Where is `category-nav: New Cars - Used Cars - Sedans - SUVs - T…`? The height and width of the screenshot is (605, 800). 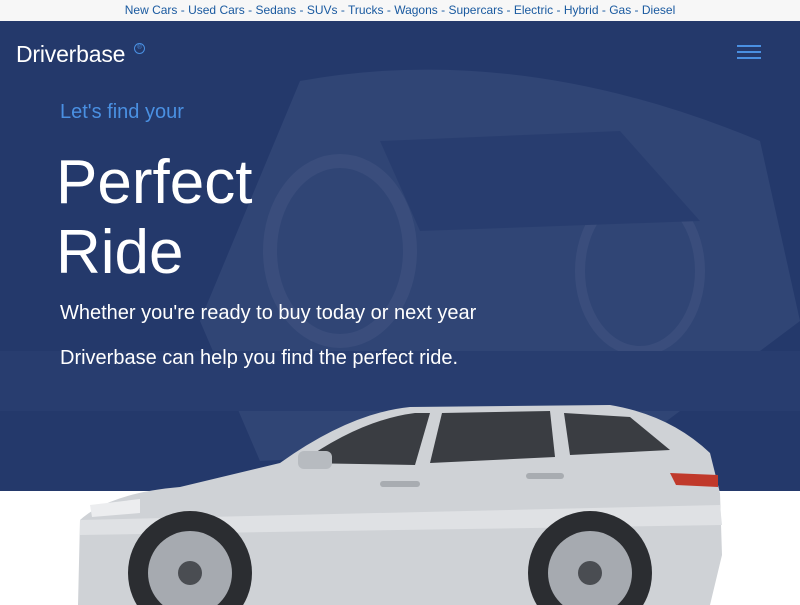 category-nav: New Cars - Used Cars - Sedans - SUVs - T… is located at coordinates (400, 10).